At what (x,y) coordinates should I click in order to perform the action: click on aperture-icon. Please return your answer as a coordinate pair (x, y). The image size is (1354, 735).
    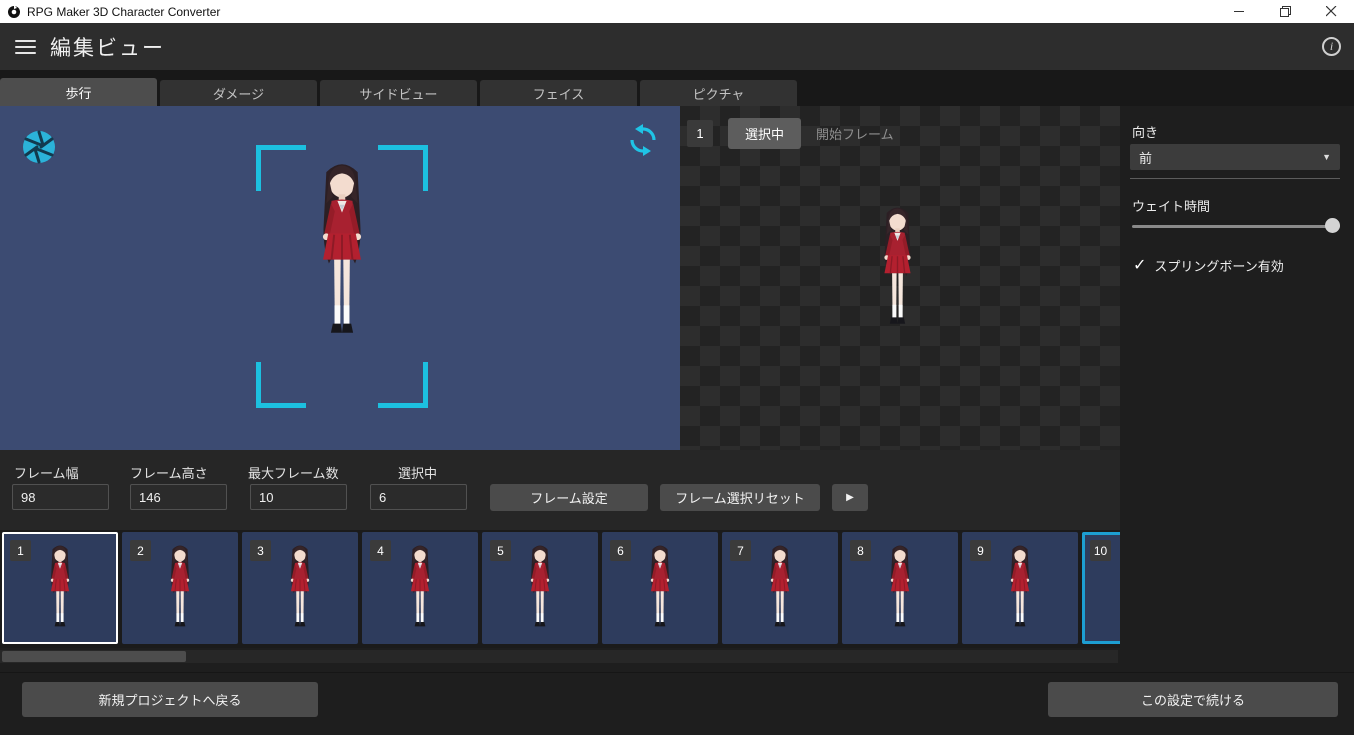
    Looking at the image, I should click on (39, 149).